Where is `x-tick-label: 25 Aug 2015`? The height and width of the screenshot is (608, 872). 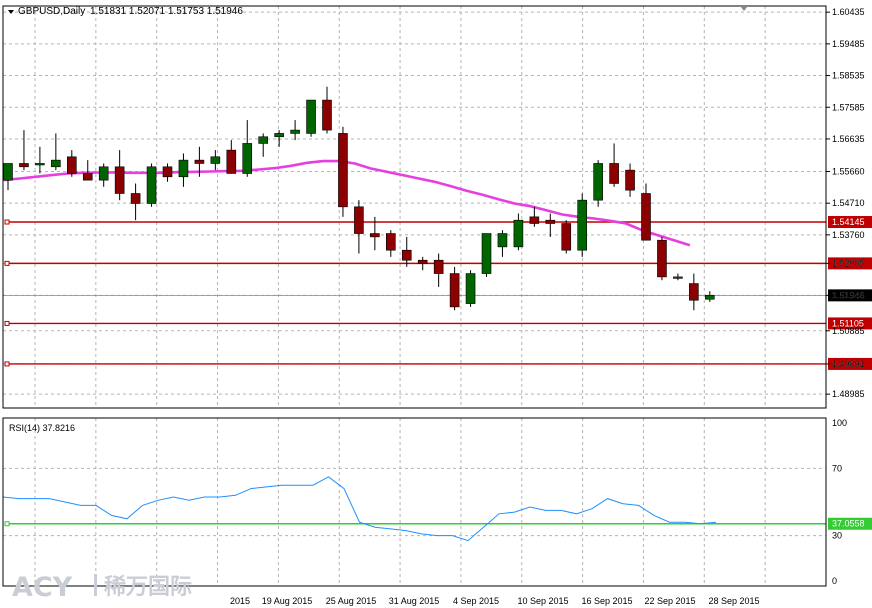
x-tick-label: 25 Aug 2015 is located at coordinates (351, 601).